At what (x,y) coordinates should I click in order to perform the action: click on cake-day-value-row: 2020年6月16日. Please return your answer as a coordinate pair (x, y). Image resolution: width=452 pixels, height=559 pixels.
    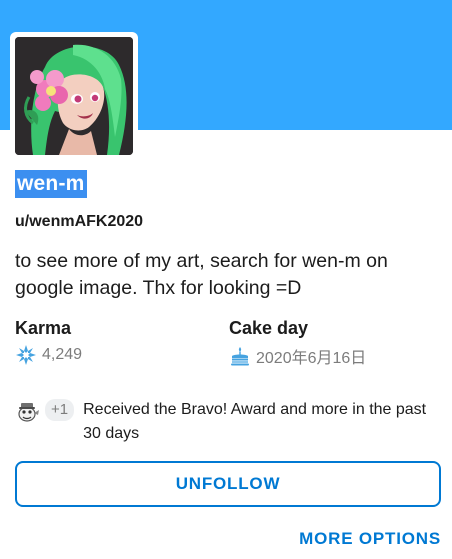
    Looking at the image, I should click on (297, 356).